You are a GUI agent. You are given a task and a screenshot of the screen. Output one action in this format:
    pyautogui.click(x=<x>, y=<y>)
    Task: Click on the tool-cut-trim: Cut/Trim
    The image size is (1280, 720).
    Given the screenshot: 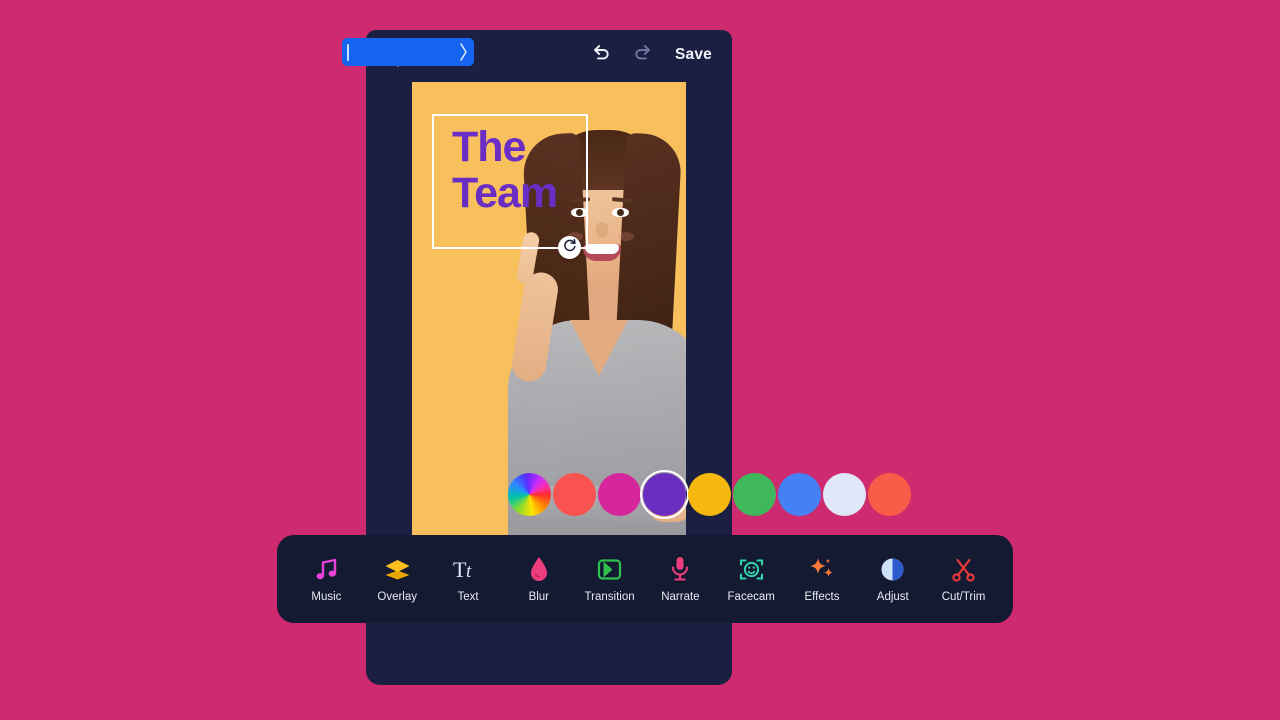 What is the action you would take?
    pyautogui.click(x=963, y=579)
    